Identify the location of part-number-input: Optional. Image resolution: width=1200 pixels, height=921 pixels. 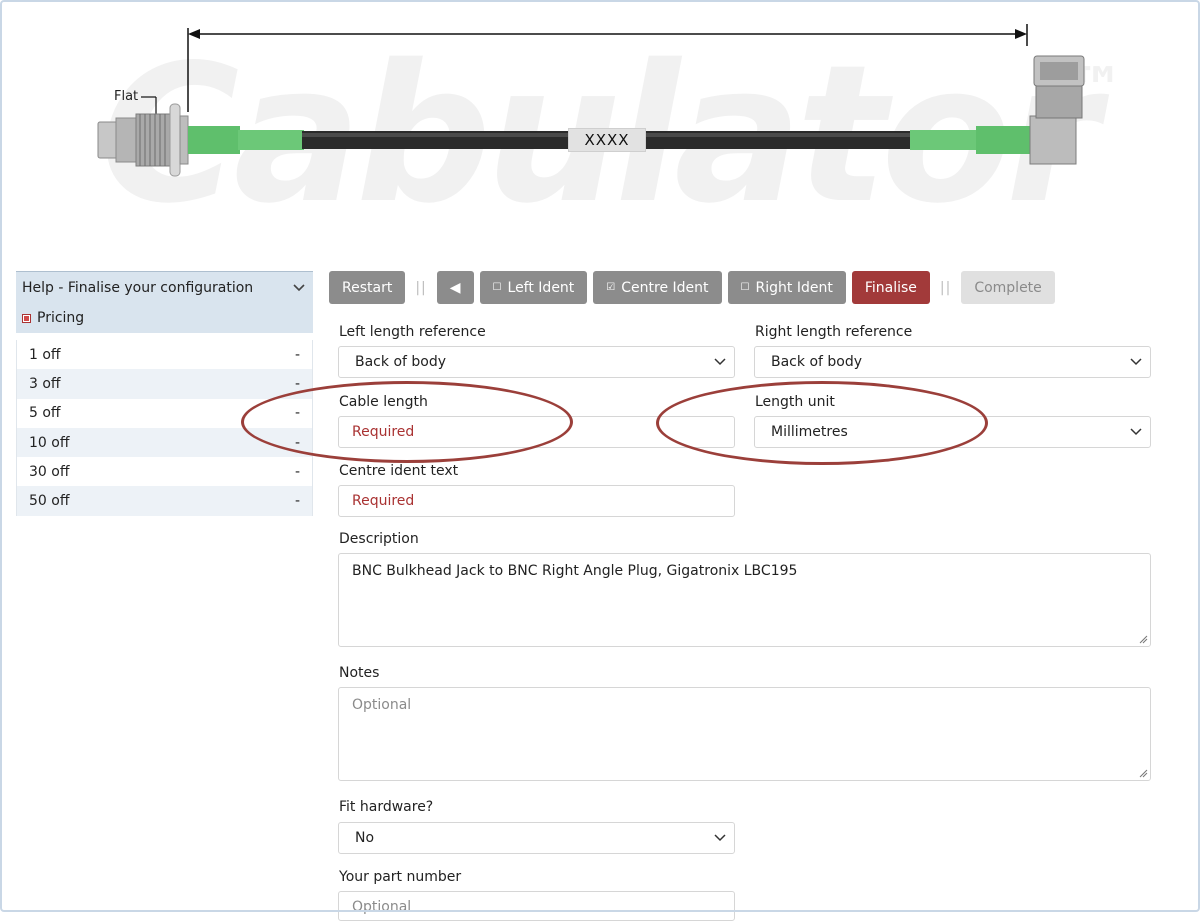
(536, 906).